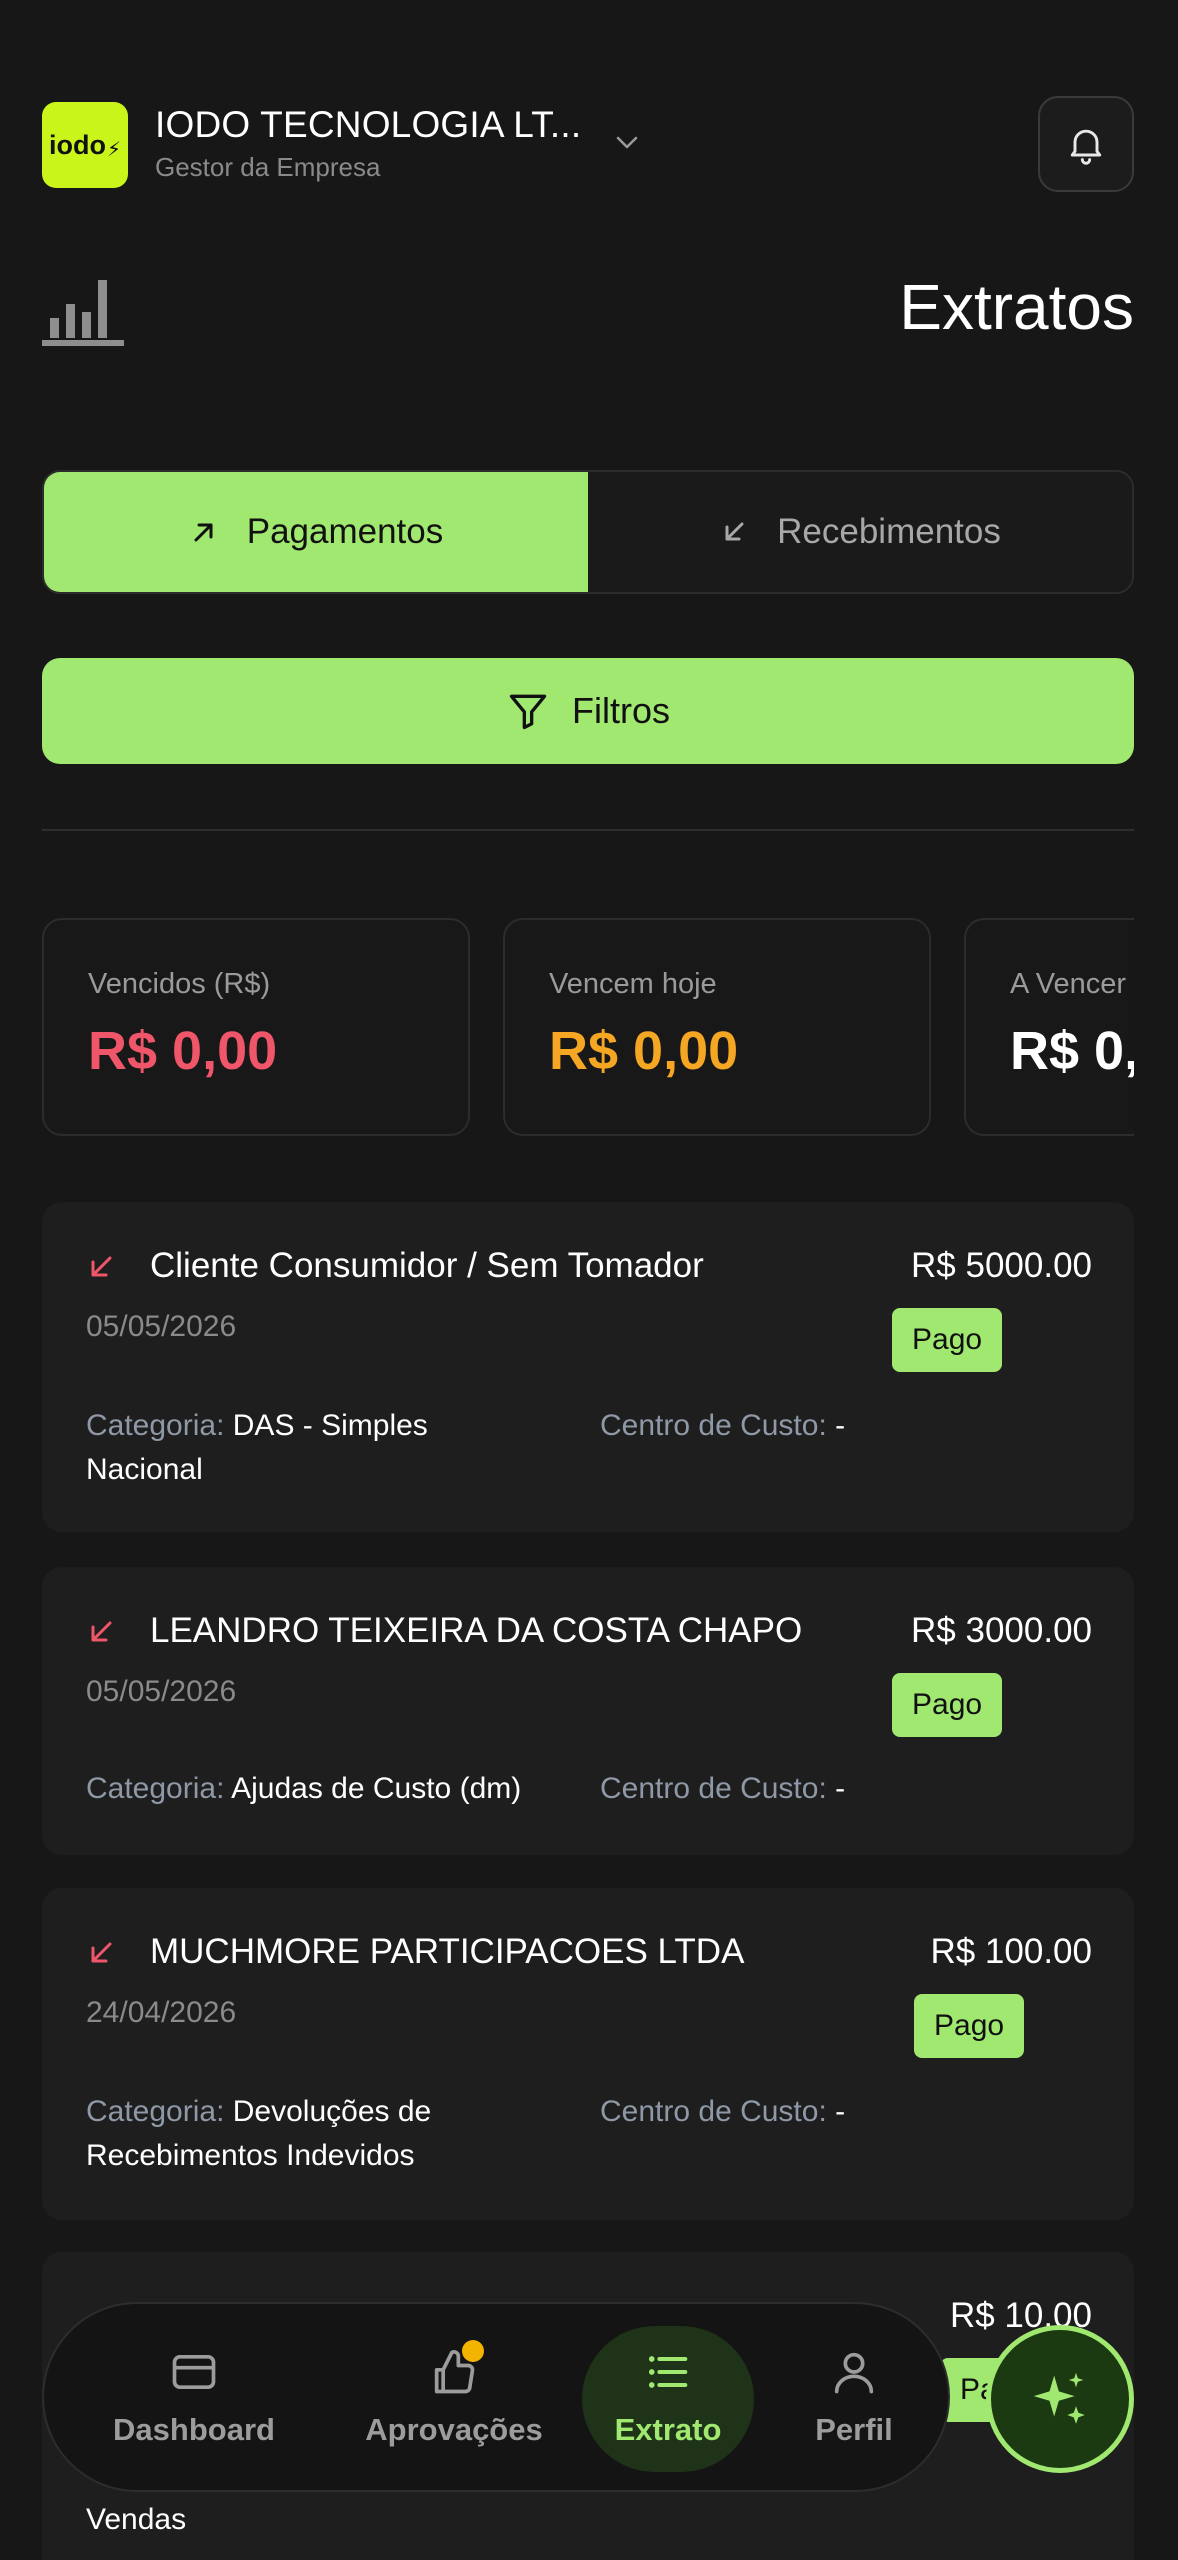  I want to click on transaction-name: Cliente Consumidor / Sem Tomador, so click(427, 1265).